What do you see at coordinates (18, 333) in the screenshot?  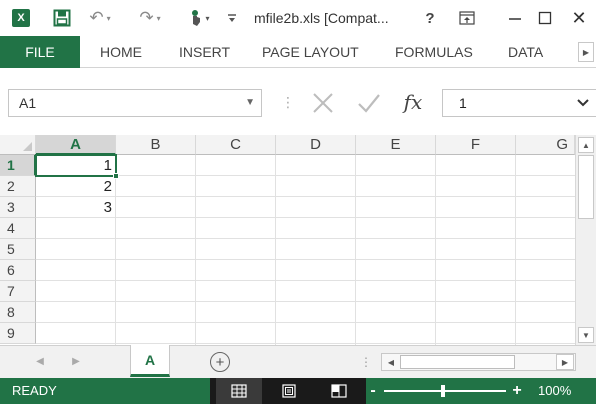 I see `row-header: 9` at bounding box center [18, 333].